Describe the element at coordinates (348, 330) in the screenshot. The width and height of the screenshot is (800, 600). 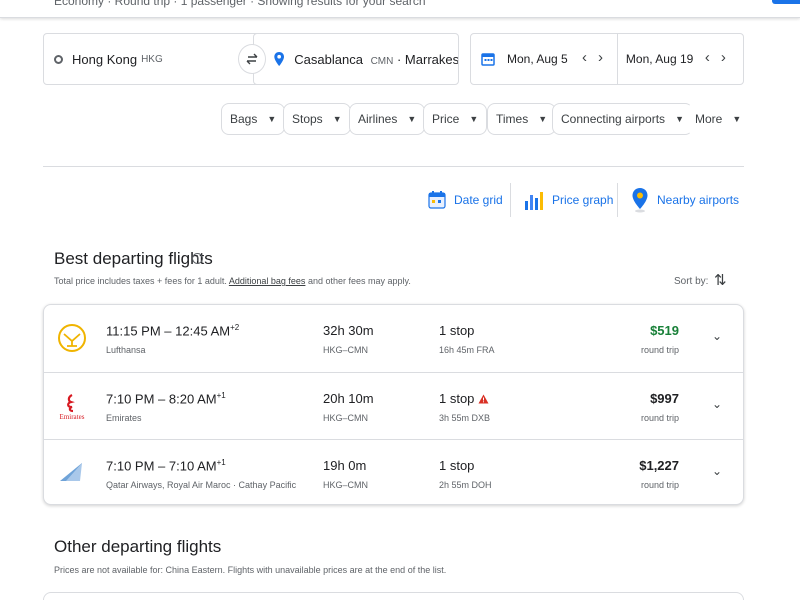
I see `flight-duration: 32h 30m` at that location.